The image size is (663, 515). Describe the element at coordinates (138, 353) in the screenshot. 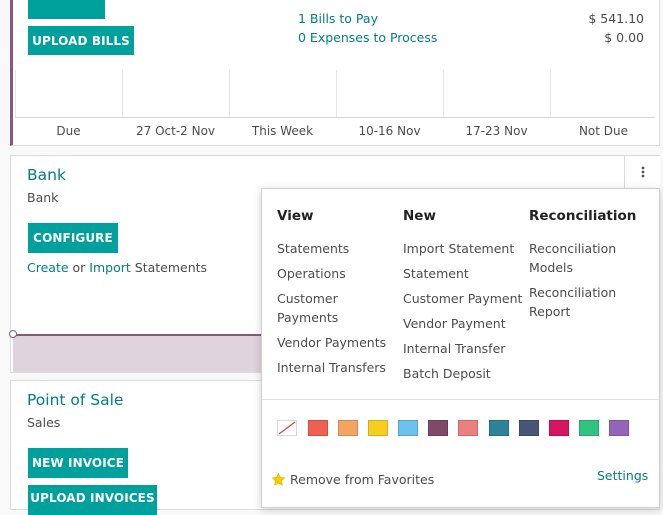

I see `bank-graph-area` at that location.